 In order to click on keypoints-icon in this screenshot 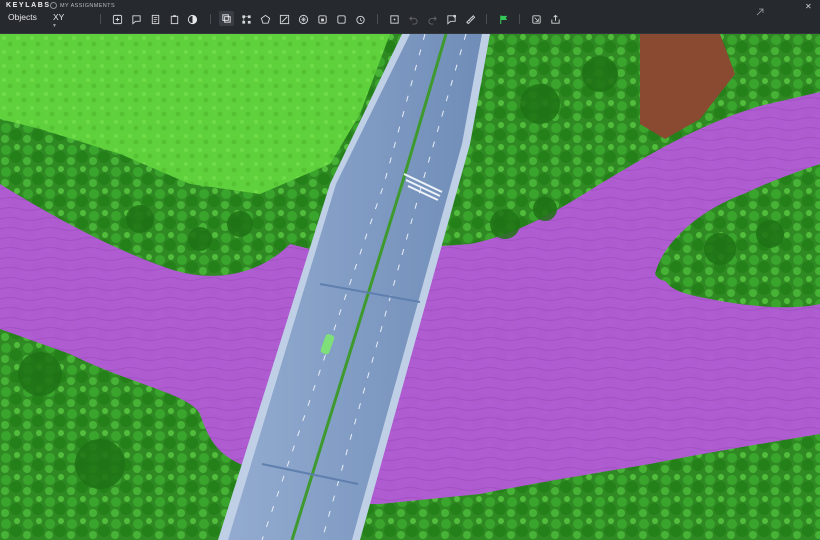, I will do `click(246, 19)`.